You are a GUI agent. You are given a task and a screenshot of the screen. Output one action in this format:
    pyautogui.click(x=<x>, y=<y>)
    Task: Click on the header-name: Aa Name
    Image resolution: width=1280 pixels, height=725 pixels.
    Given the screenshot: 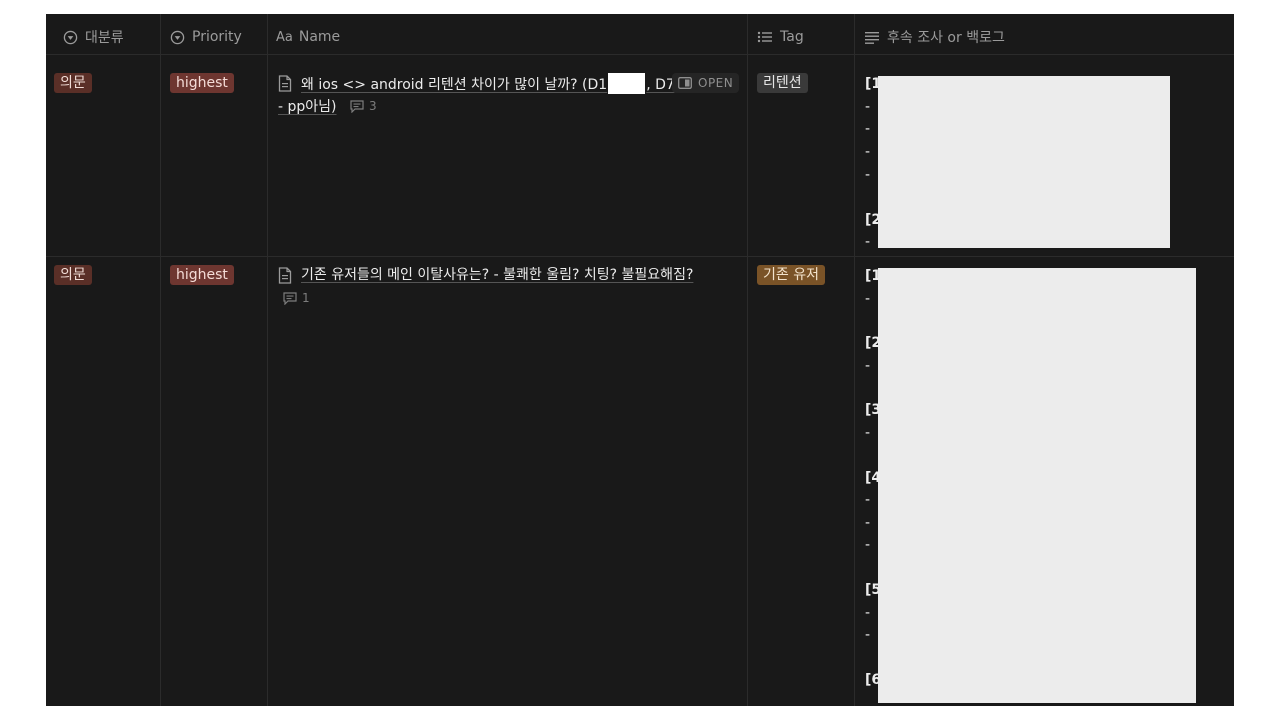 What is the action you would take?
    pyautogui.click(x=308, y=37)
    